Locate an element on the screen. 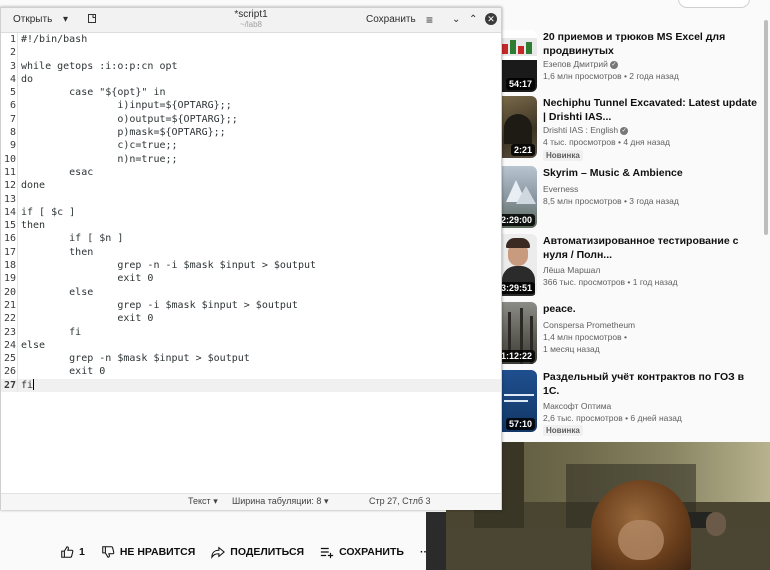 The height and width of the screenshot is (570, 770). video-title: peace. is located at coordinates (650, 309).